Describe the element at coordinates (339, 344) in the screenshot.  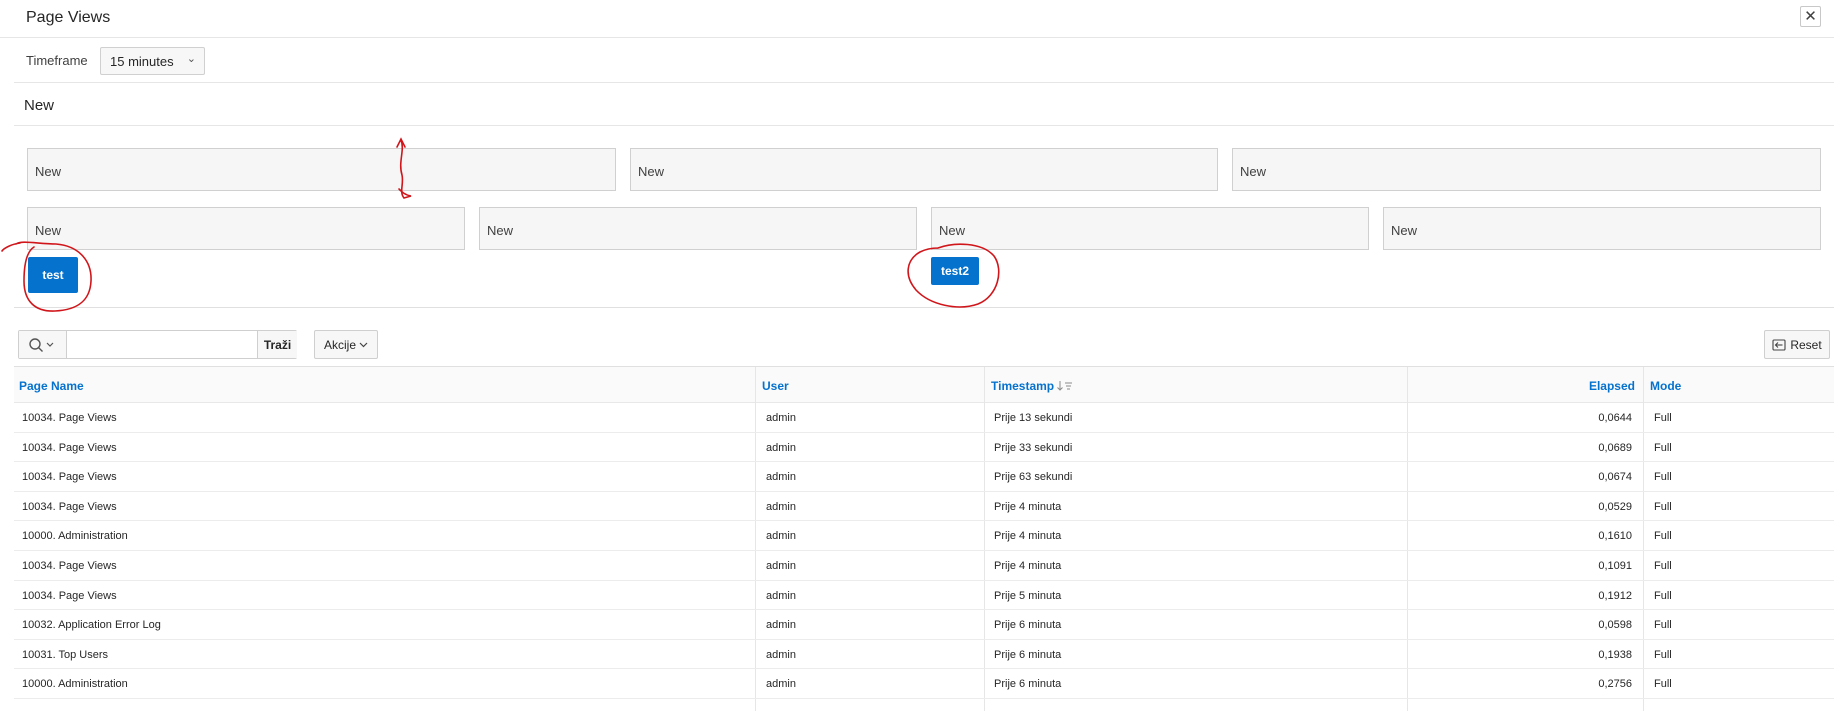
I see `actions-label: Akcije` at that location.